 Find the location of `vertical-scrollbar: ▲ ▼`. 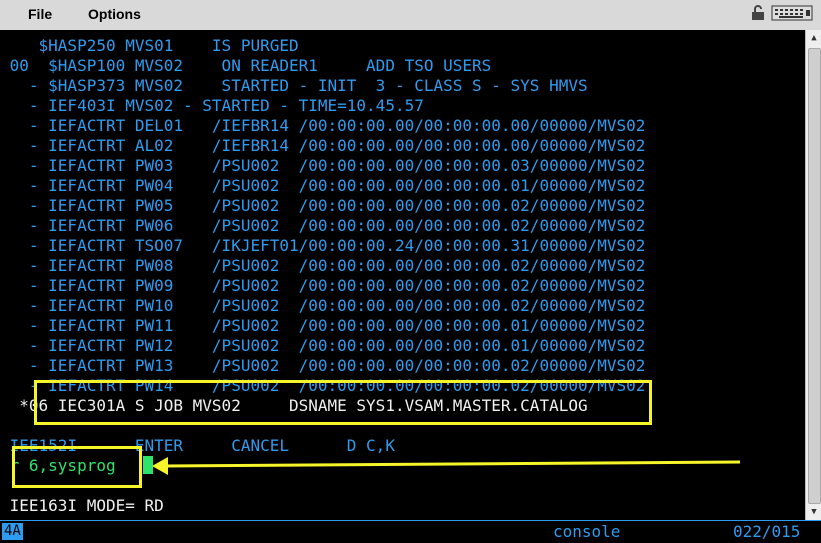

vertical-scrollbar: ▲ ▼ is located at coordinates (813, 275).